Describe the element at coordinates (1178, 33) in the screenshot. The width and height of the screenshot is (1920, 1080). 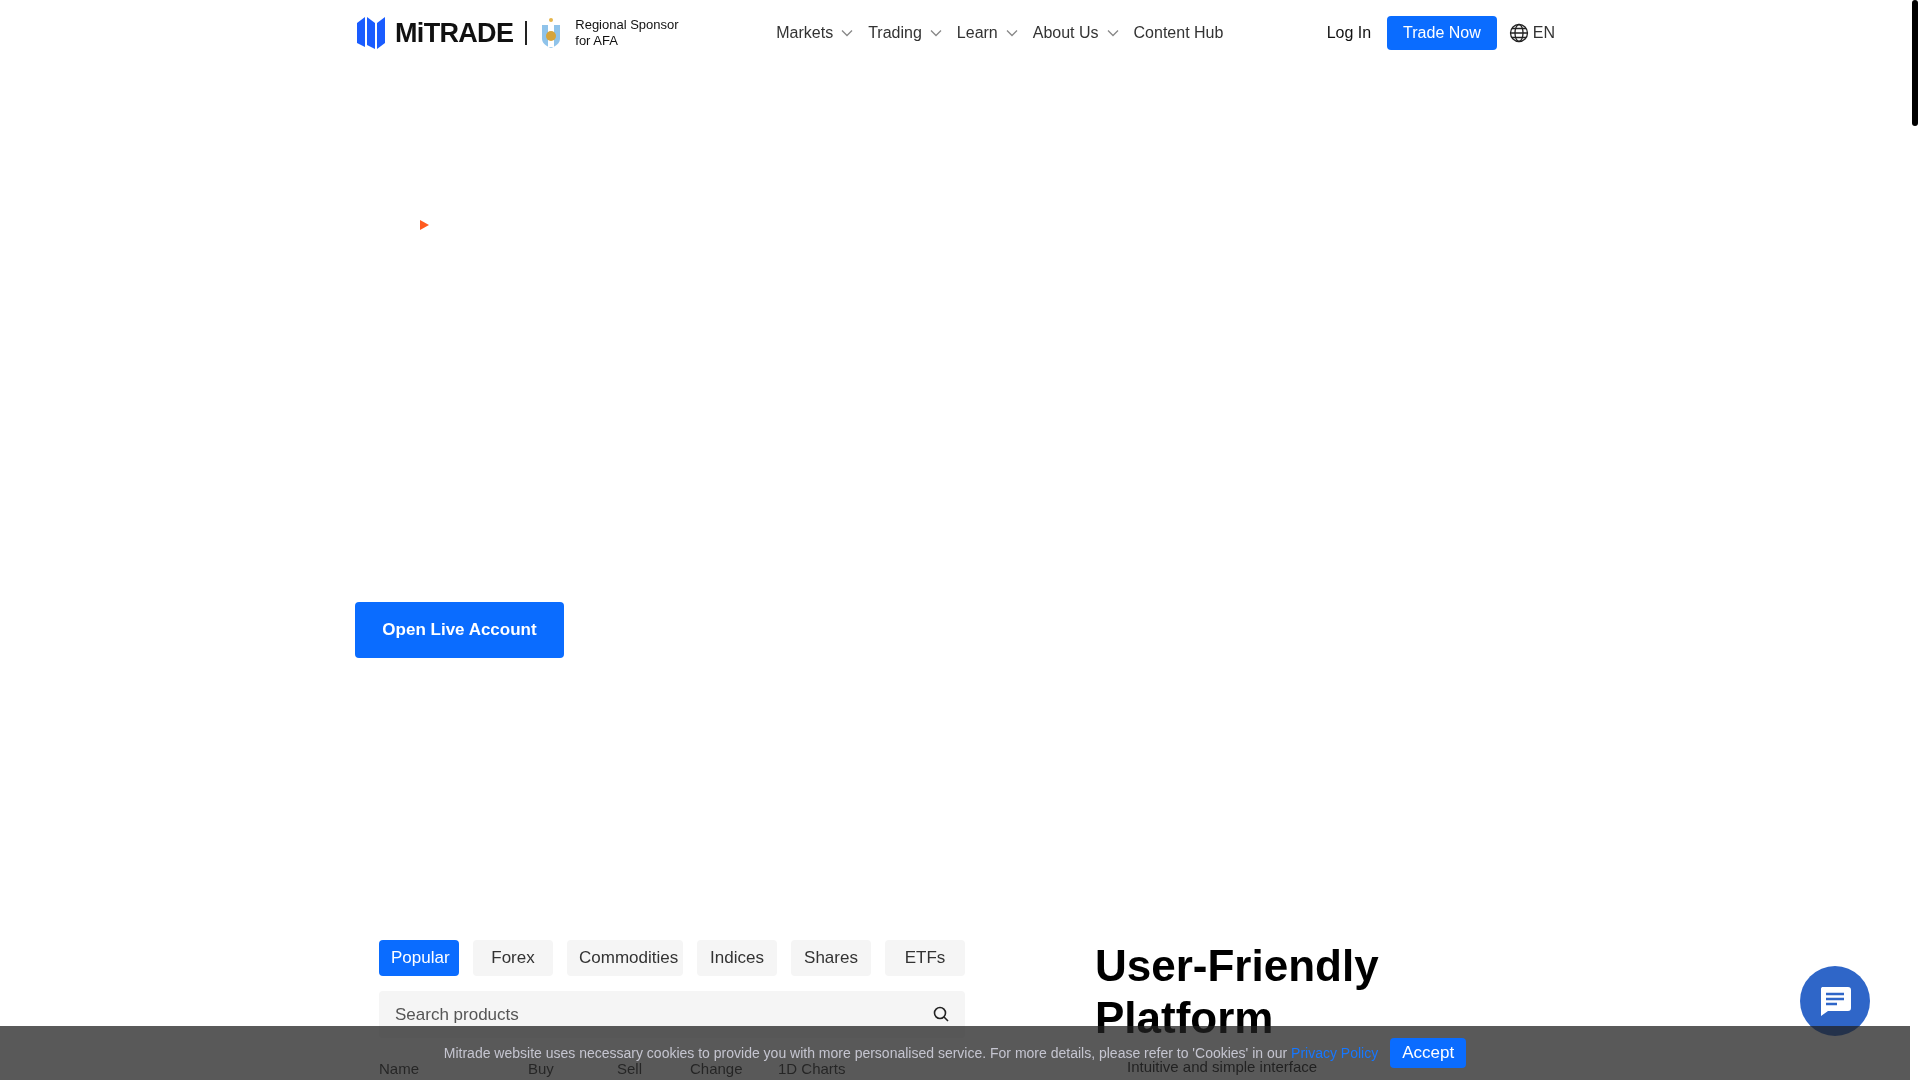
I see `nav-link: Content Hub` at that location.